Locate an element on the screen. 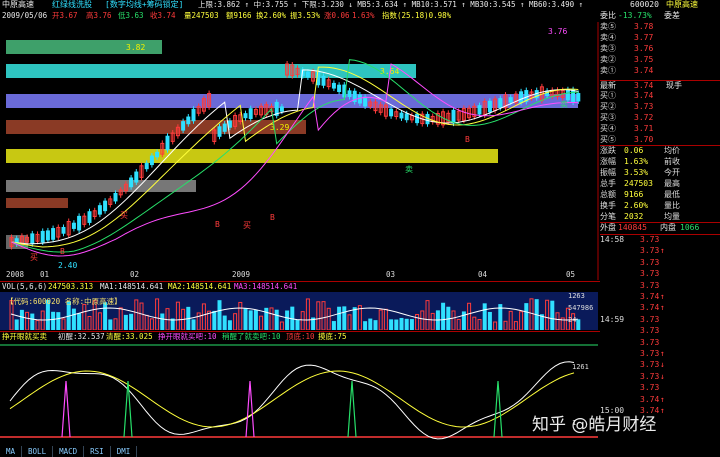  tab-dmi: DMI is located at coordinates (124, 451).